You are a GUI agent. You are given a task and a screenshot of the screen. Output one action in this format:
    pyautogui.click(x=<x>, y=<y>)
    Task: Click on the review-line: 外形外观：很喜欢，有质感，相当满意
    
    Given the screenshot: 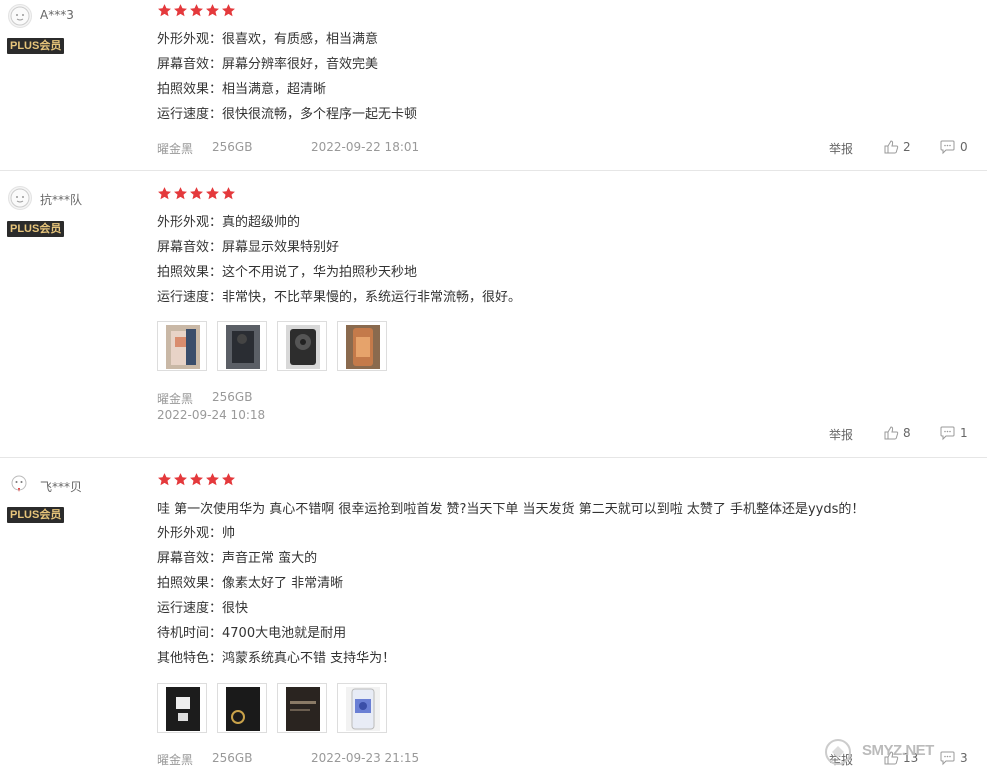 What is the action you would take?
    pyautogui.click(x=268, y=39)
    